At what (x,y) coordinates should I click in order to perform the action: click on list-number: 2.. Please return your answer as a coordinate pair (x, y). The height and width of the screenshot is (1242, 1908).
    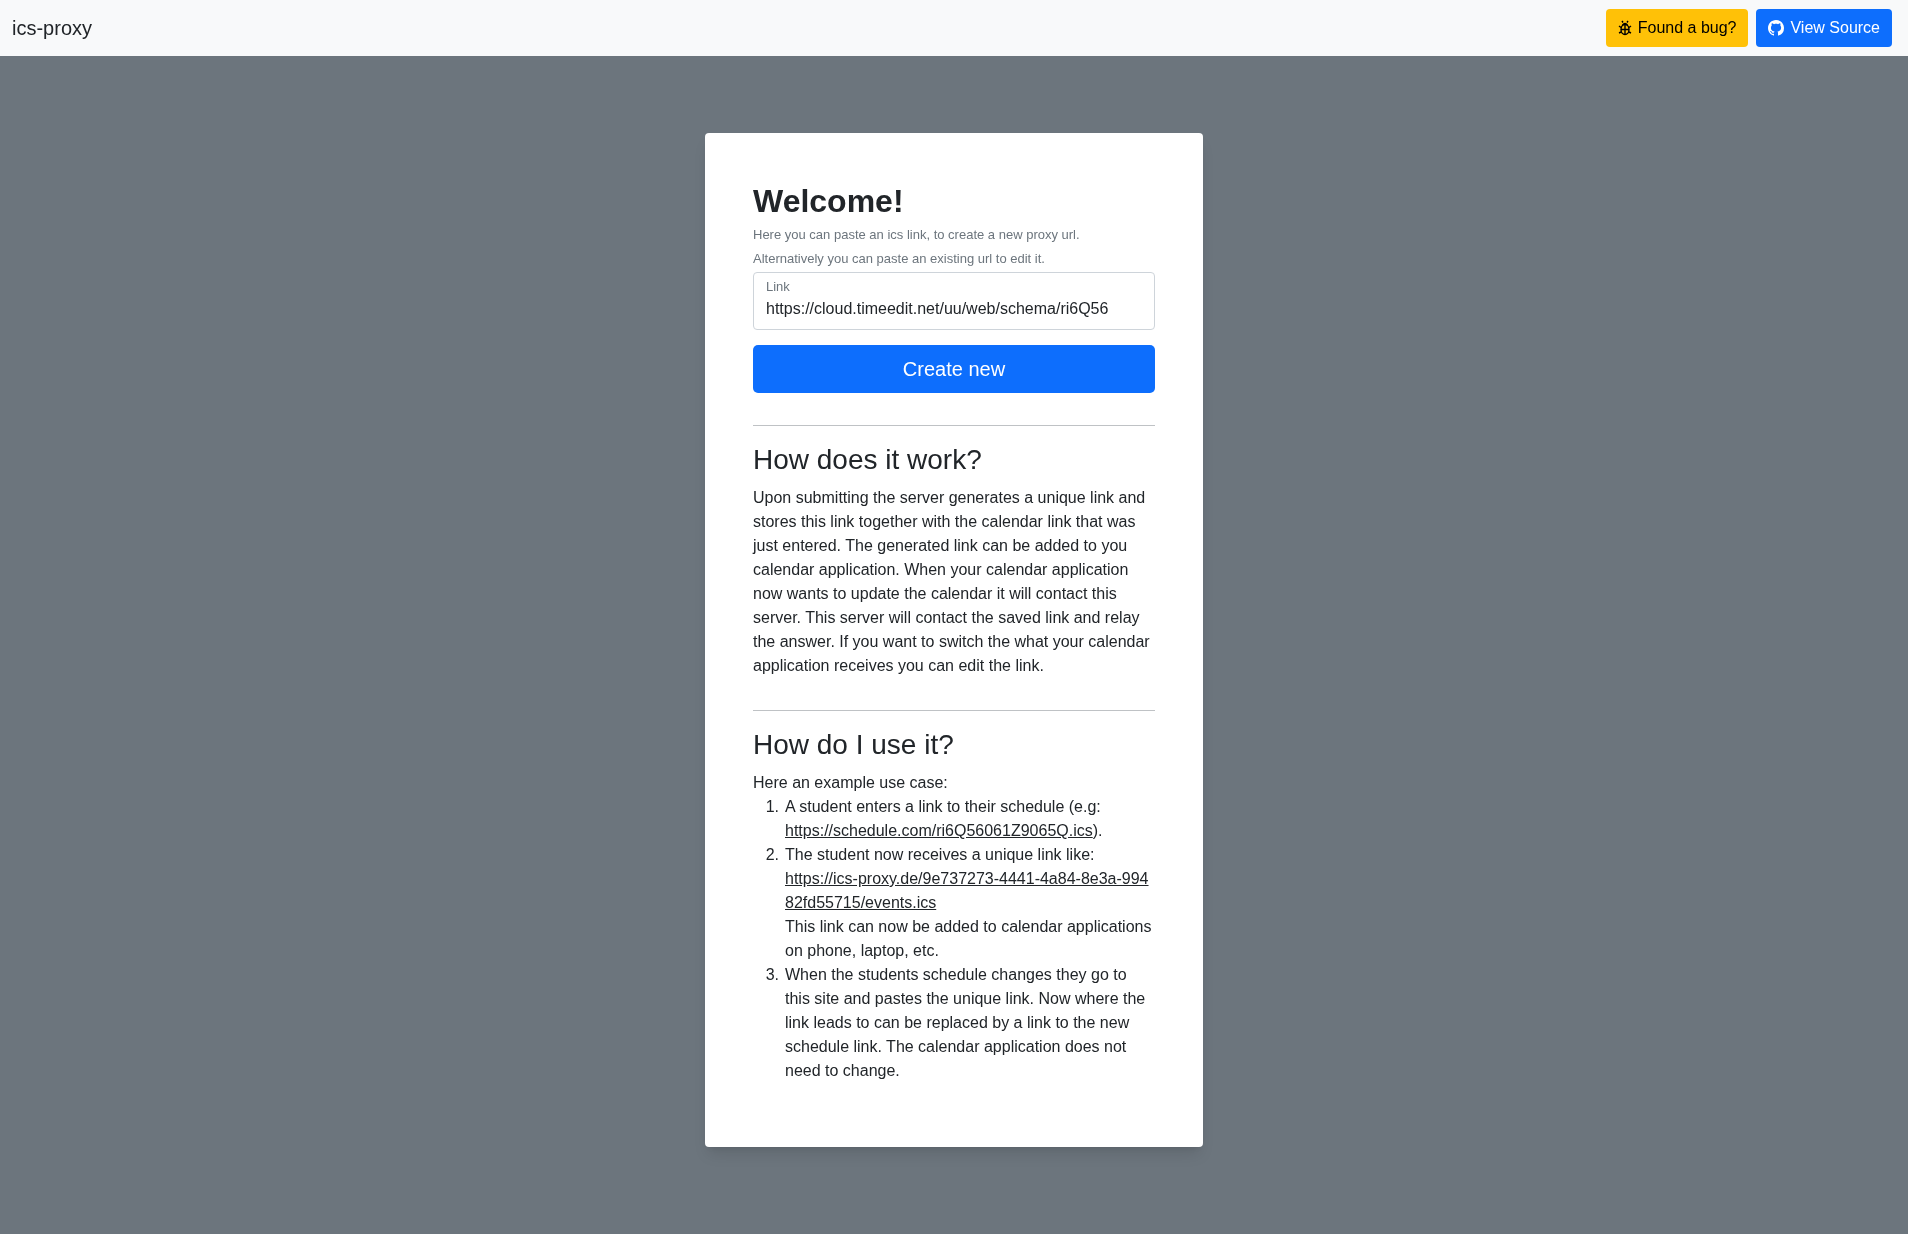
    Looking at the image, I should click on (772, 855).